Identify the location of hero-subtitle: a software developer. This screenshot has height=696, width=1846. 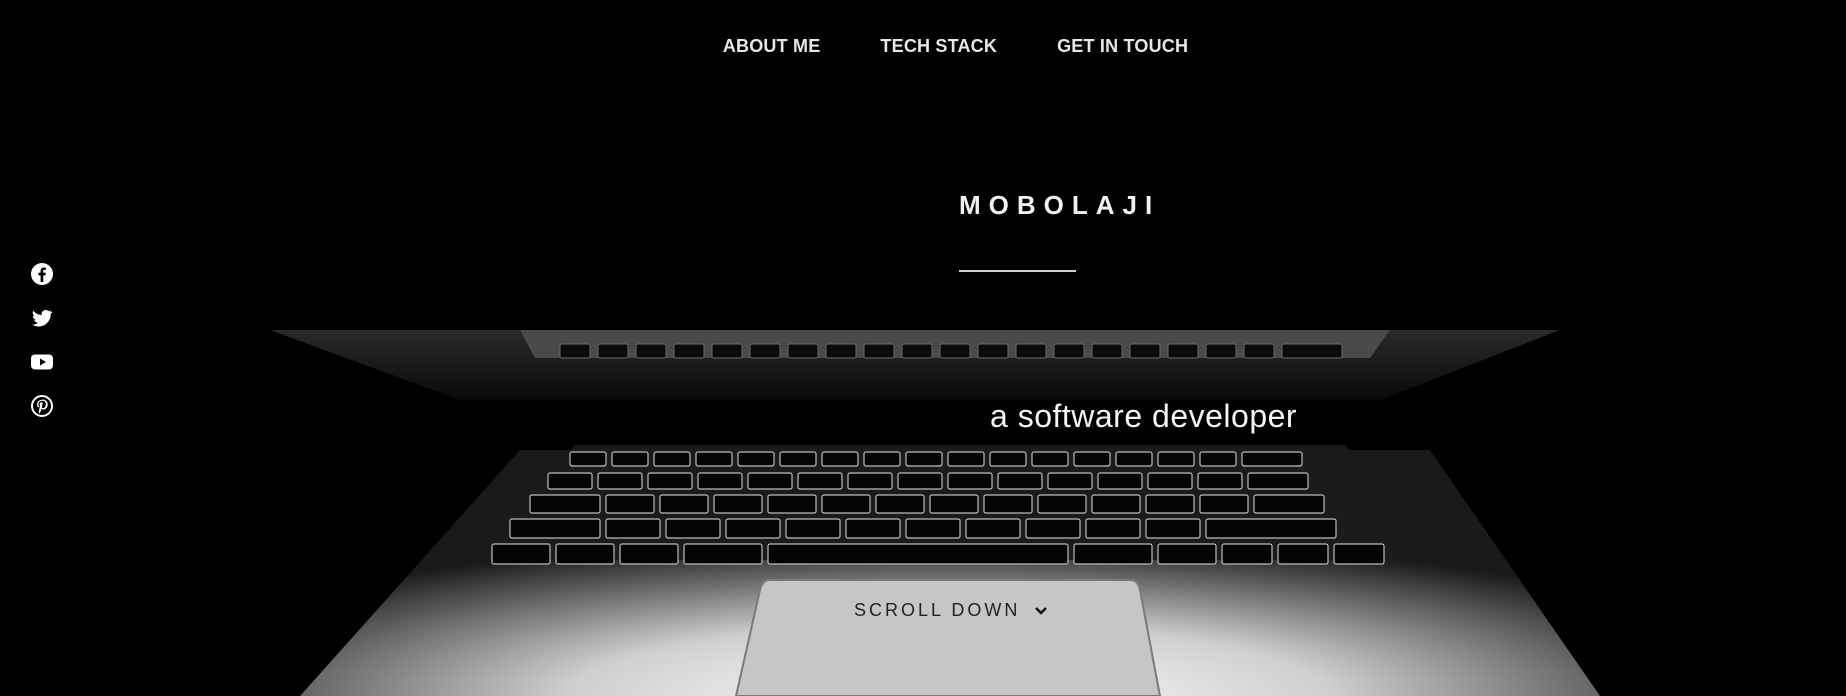
(1144, 416).